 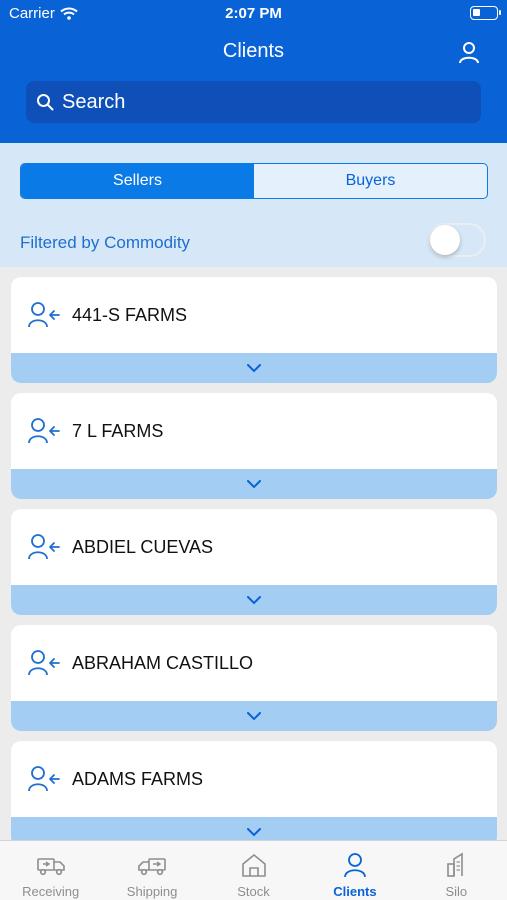 I want to click on client-card: ABDIEL CUEVAS, so click(x=254, y=562).